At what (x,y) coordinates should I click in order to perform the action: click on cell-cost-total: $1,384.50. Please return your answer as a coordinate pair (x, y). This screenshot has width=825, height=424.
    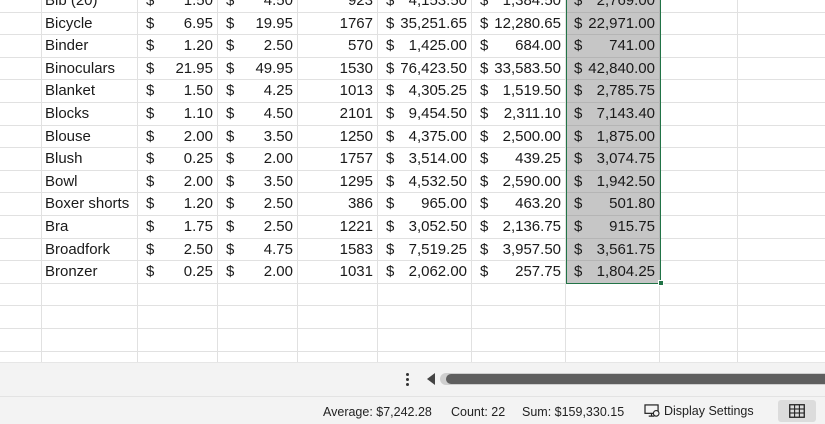
    Looking at the image, I should click on (519, 6).